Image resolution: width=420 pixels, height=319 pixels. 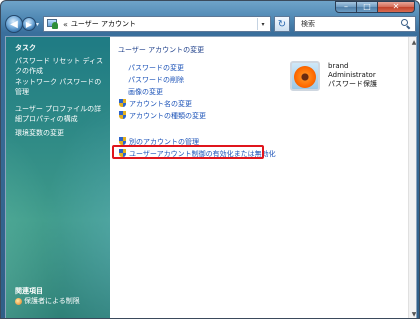 What do you see at coordinates (161, 50) in the screenshot?
I see `page-title: ユーザー アカウントの変更` at bounding box center [161, 50].